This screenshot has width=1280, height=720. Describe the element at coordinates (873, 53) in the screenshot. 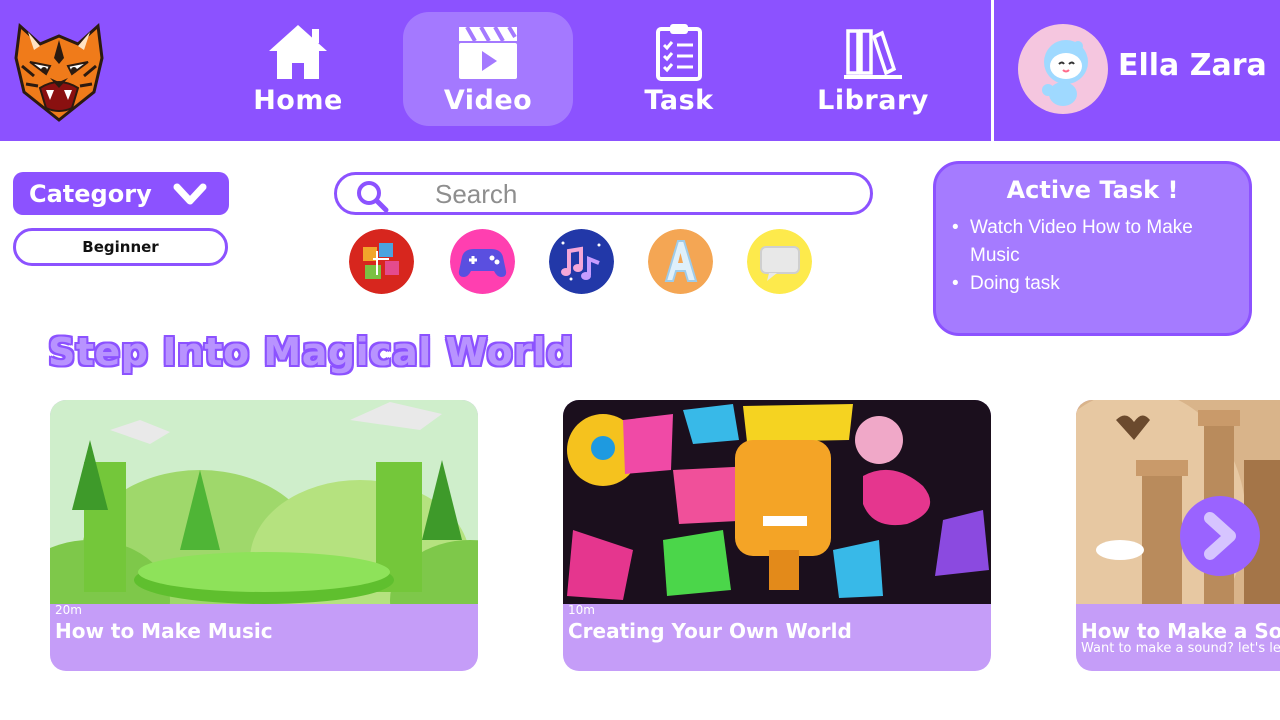

I see `books-icon` at that location.